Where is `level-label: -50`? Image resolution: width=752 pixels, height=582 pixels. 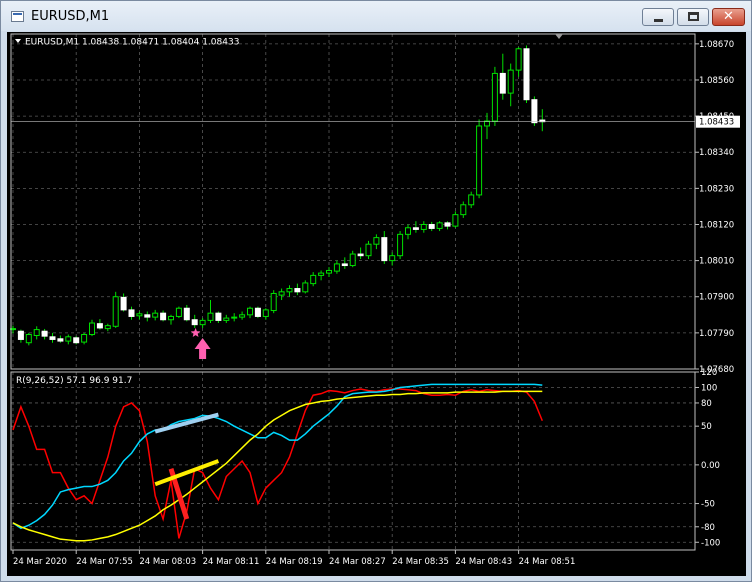 level-label: -50 is located at coordinates (708, 505).